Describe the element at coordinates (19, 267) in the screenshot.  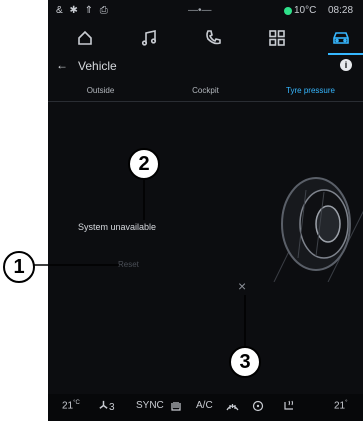
I see `callout-1: 1` at that location.